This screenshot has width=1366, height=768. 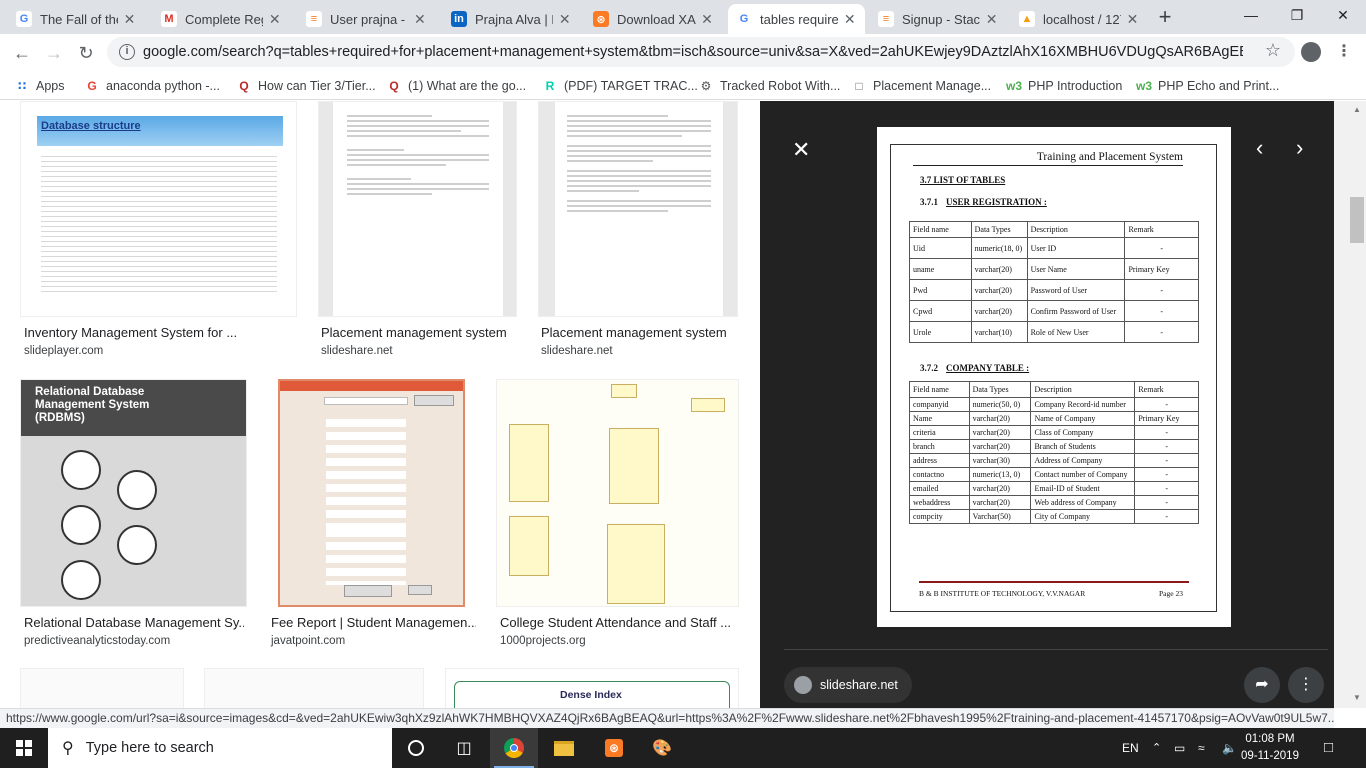 I want to click on bookmark-item: w3 PHP Introduction, so click(x=1064, y=86).